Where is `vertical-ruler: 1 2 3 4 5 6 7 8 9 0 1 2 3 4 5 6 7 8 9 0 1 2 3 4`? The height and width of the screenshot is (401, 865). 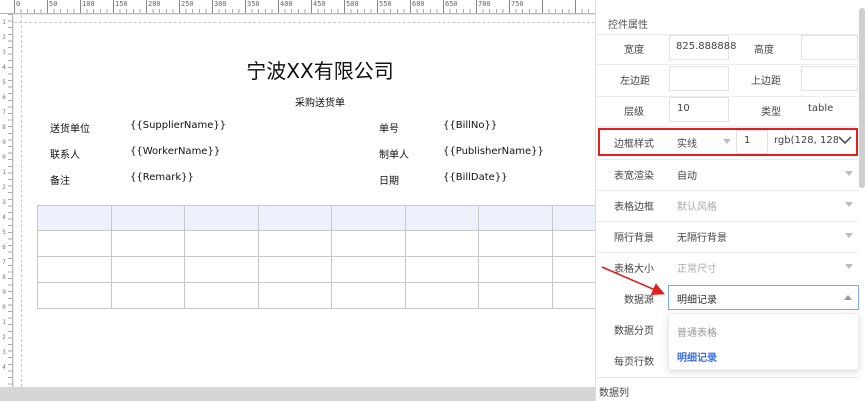
vertical-ruler: 1 2 3 4 5 6 7 8 9 0 1 2 3 4 5 6 7 8 9 0 1 2 3 4 is located at coordinates (6, 200).